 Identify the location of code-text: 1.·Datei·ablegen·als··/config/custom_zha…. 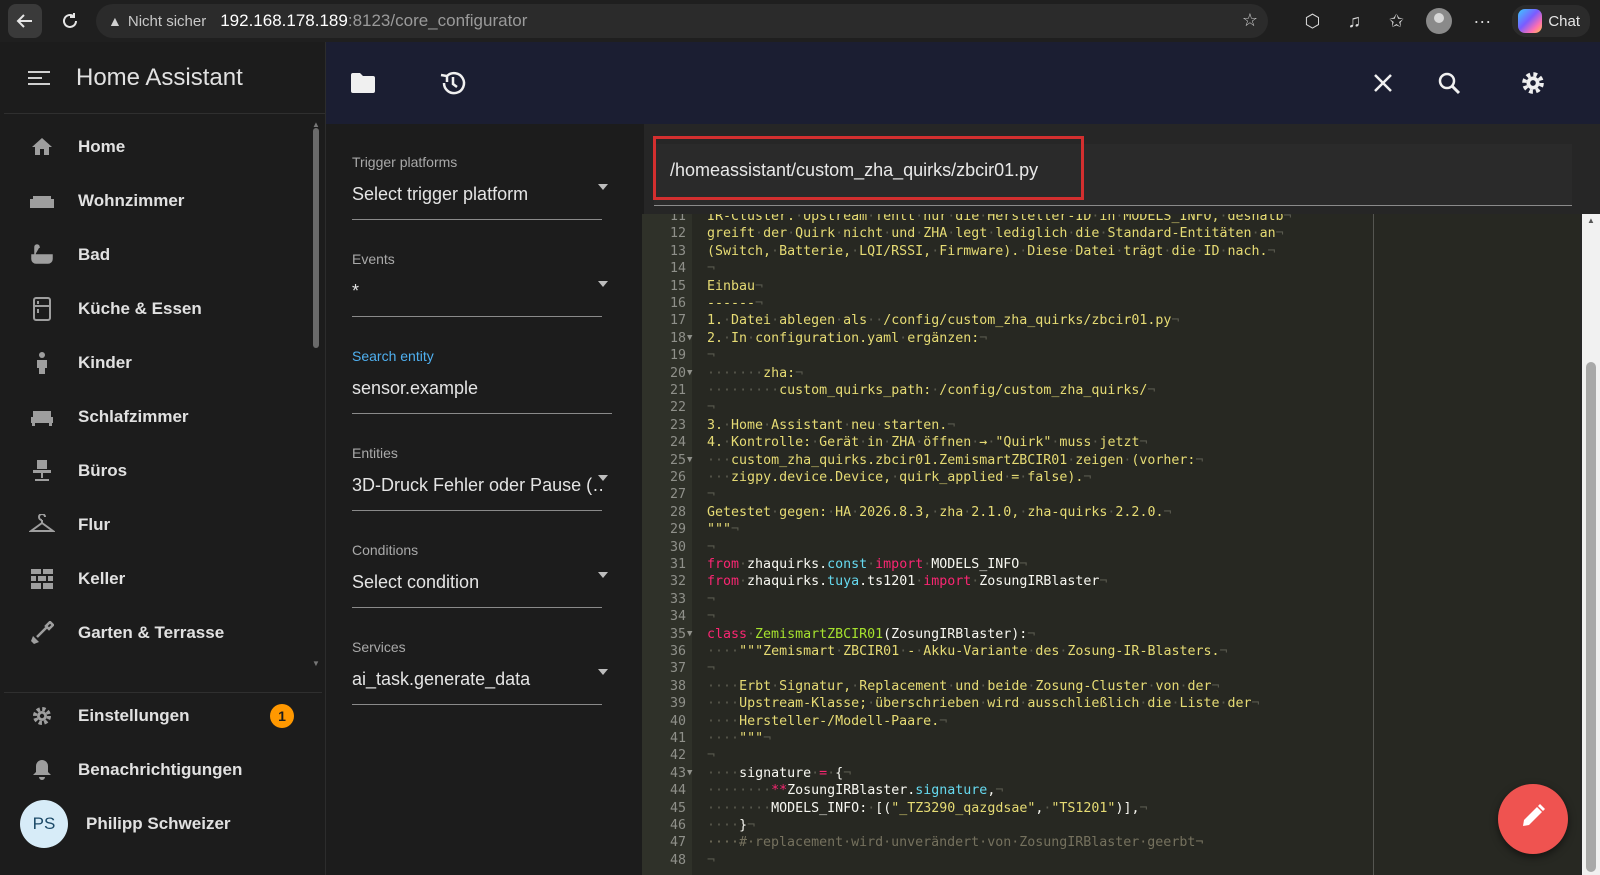
(943, 321).